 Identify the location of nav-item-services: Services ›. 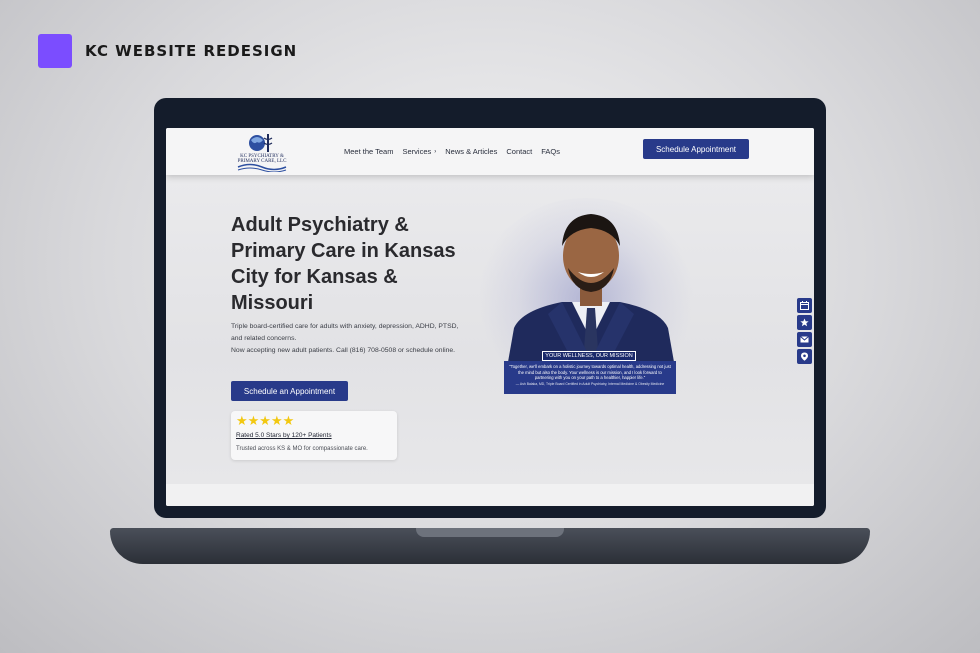
(419, 151).